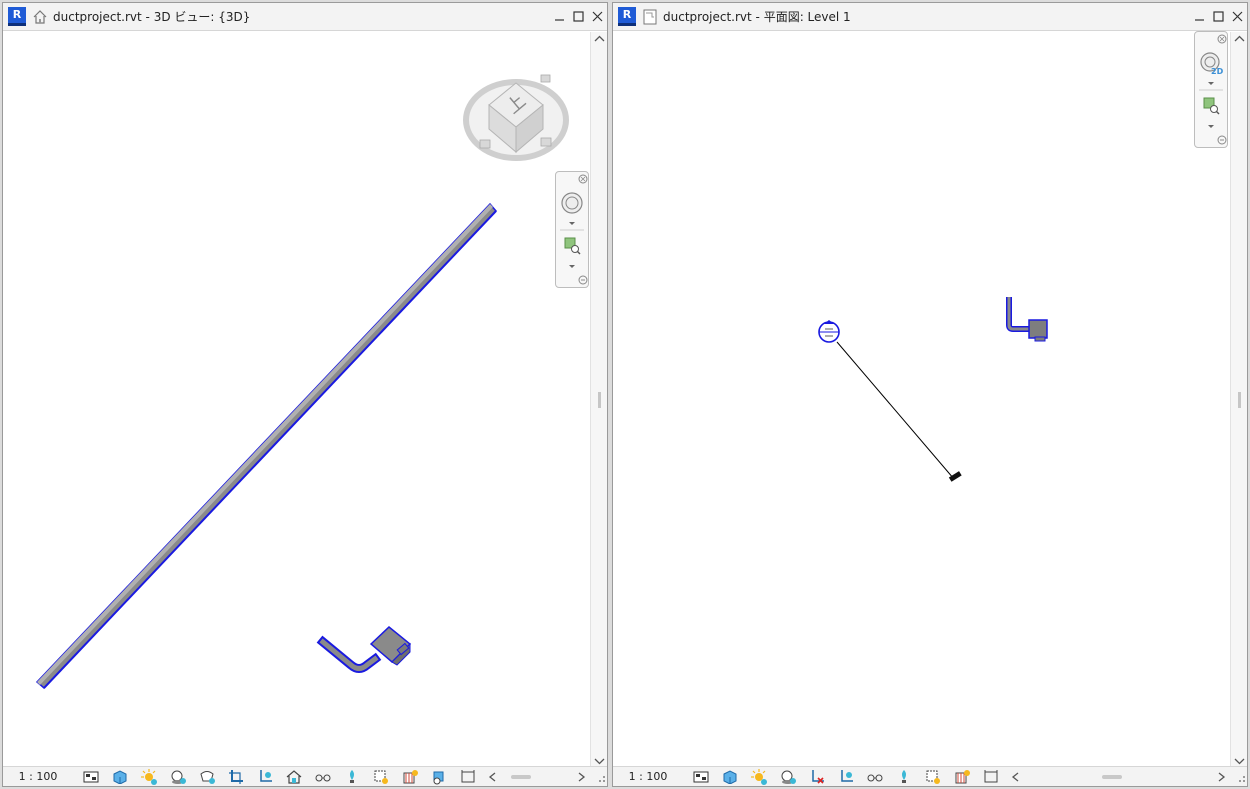 This screenshot has height=789, width=1250. What do you see at coordinates (930, 17) in the screenshot?
I see `view-titlebar: R ductproject.rvt - 平面図: Level 1` at bounding box center [930, 17].